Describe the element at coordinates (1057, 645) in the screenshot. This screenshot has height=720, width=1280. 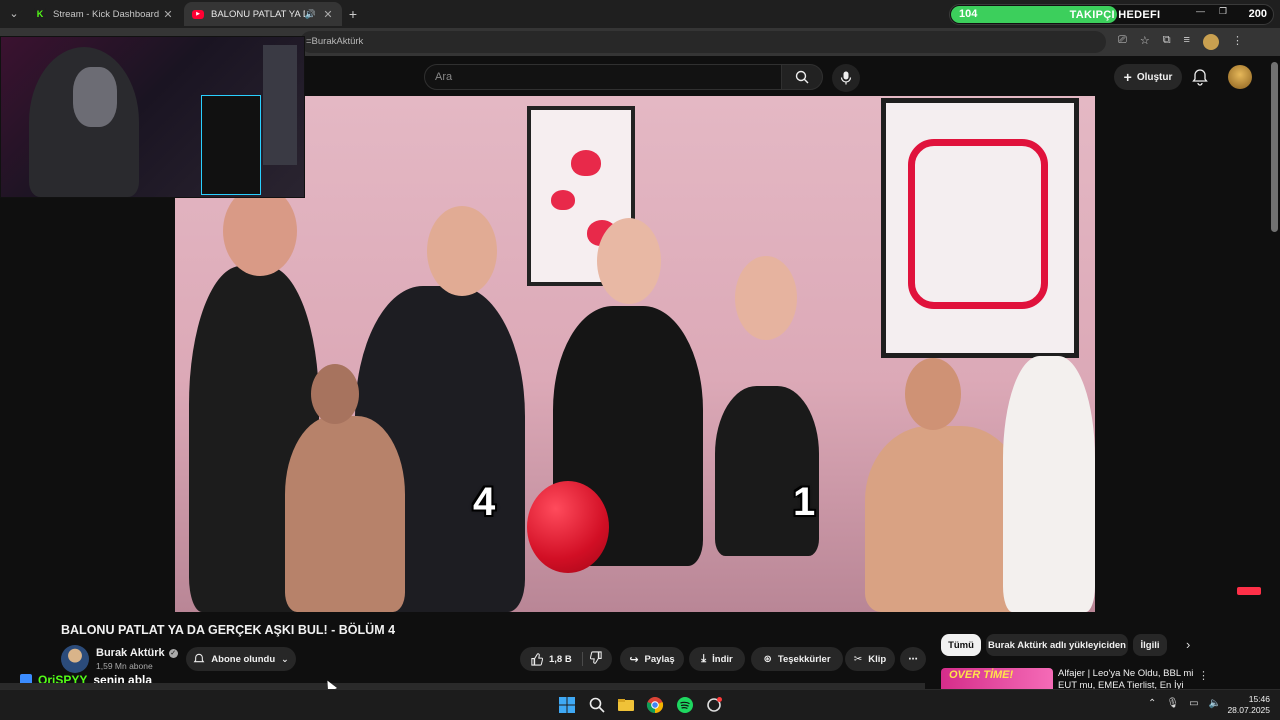
I see `chip-from-uploader: Burak Aktürk adlı yükleyiciden` at that location.